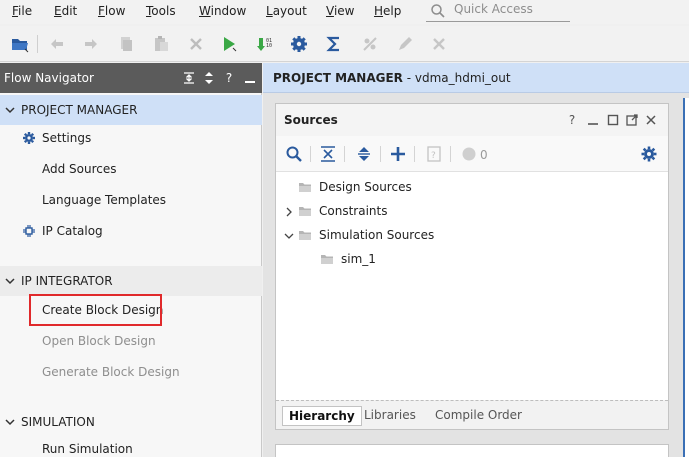  I want to click on quick-access-placeholder: Quick Access, so click(493, 9).